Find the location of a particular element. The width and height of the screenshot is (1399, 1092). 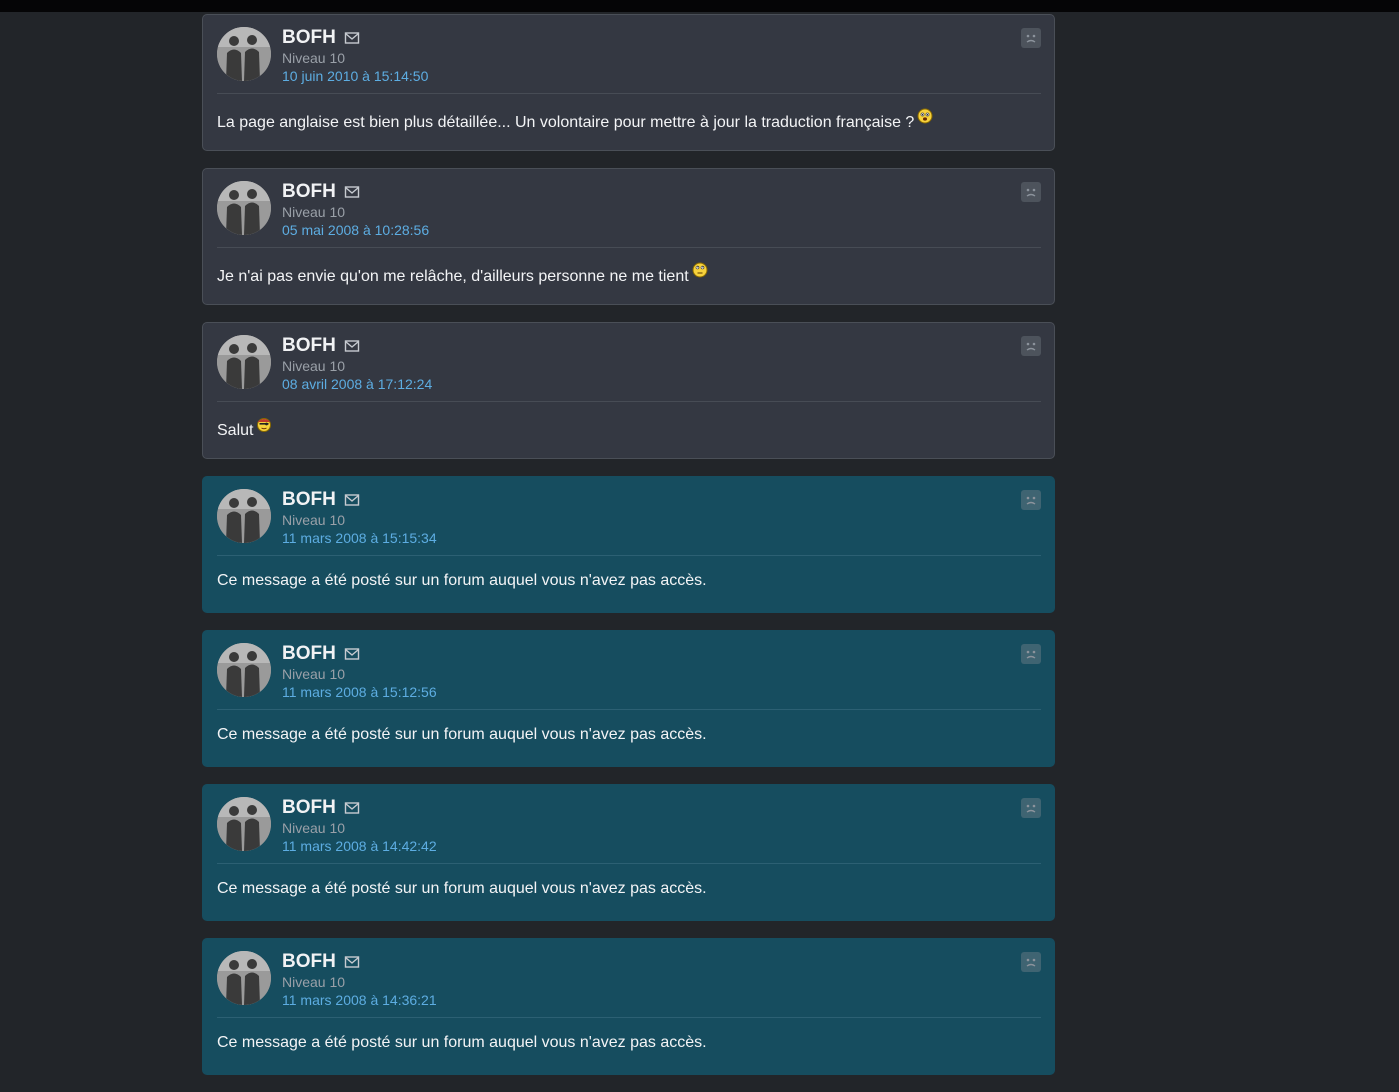

post-date-link: 11 mars 2008 à 15:15:34 is located at coordinates (359, 538).